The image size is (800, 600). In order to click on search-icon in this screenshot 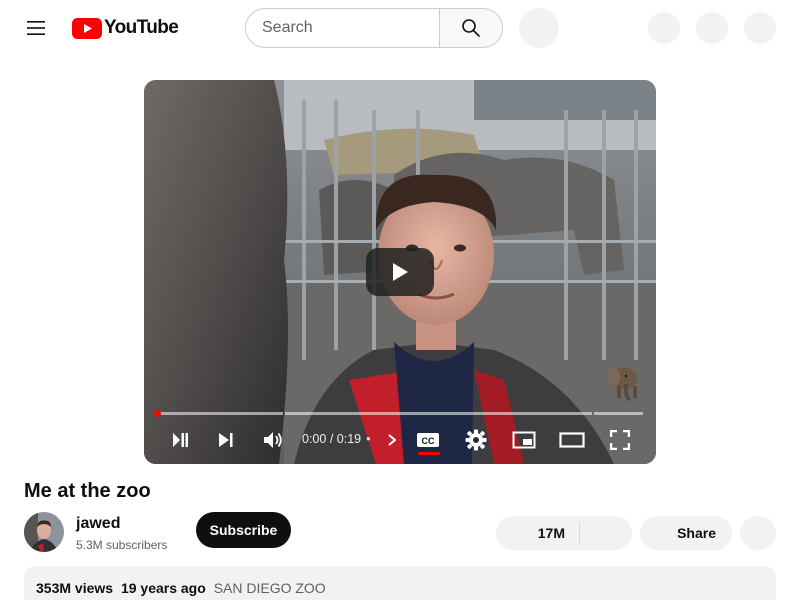, I will do `click(471, 28)`.